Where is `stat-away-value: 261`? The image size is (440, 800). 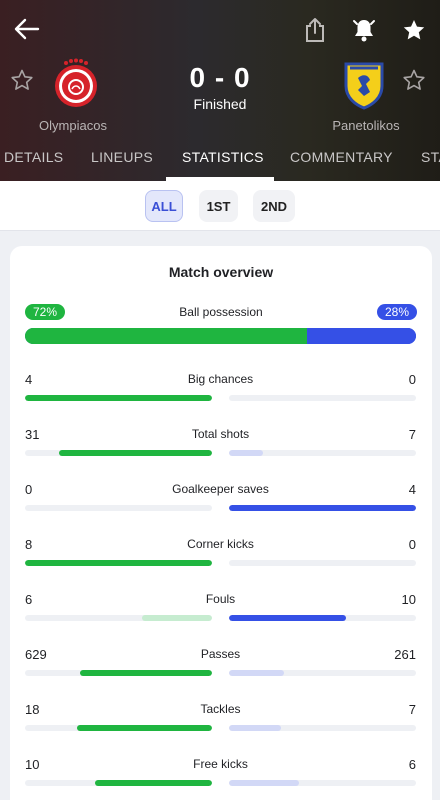 stat-away-value: 261 is located at coordinates (405, 654).